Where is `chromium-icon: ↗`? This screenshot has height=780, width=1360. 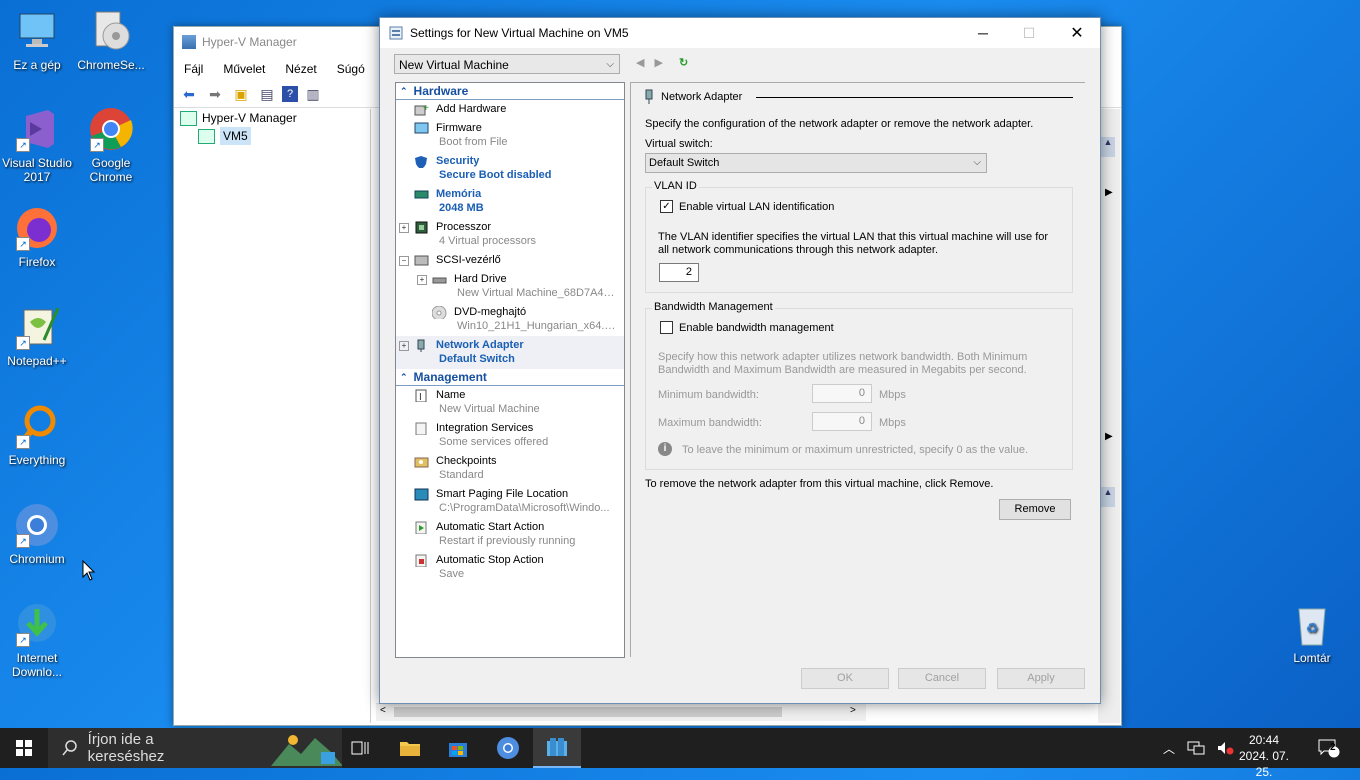
chromium-icon: ↗ is located at coordinates (37, 525).